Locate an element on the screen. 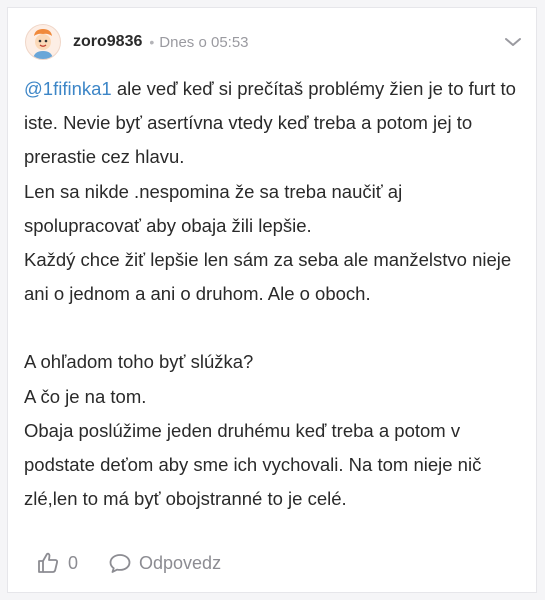 Image resolution: width=545 pixels, height=600 pixels. like-button: 0 is located at coordinates (57, 563).